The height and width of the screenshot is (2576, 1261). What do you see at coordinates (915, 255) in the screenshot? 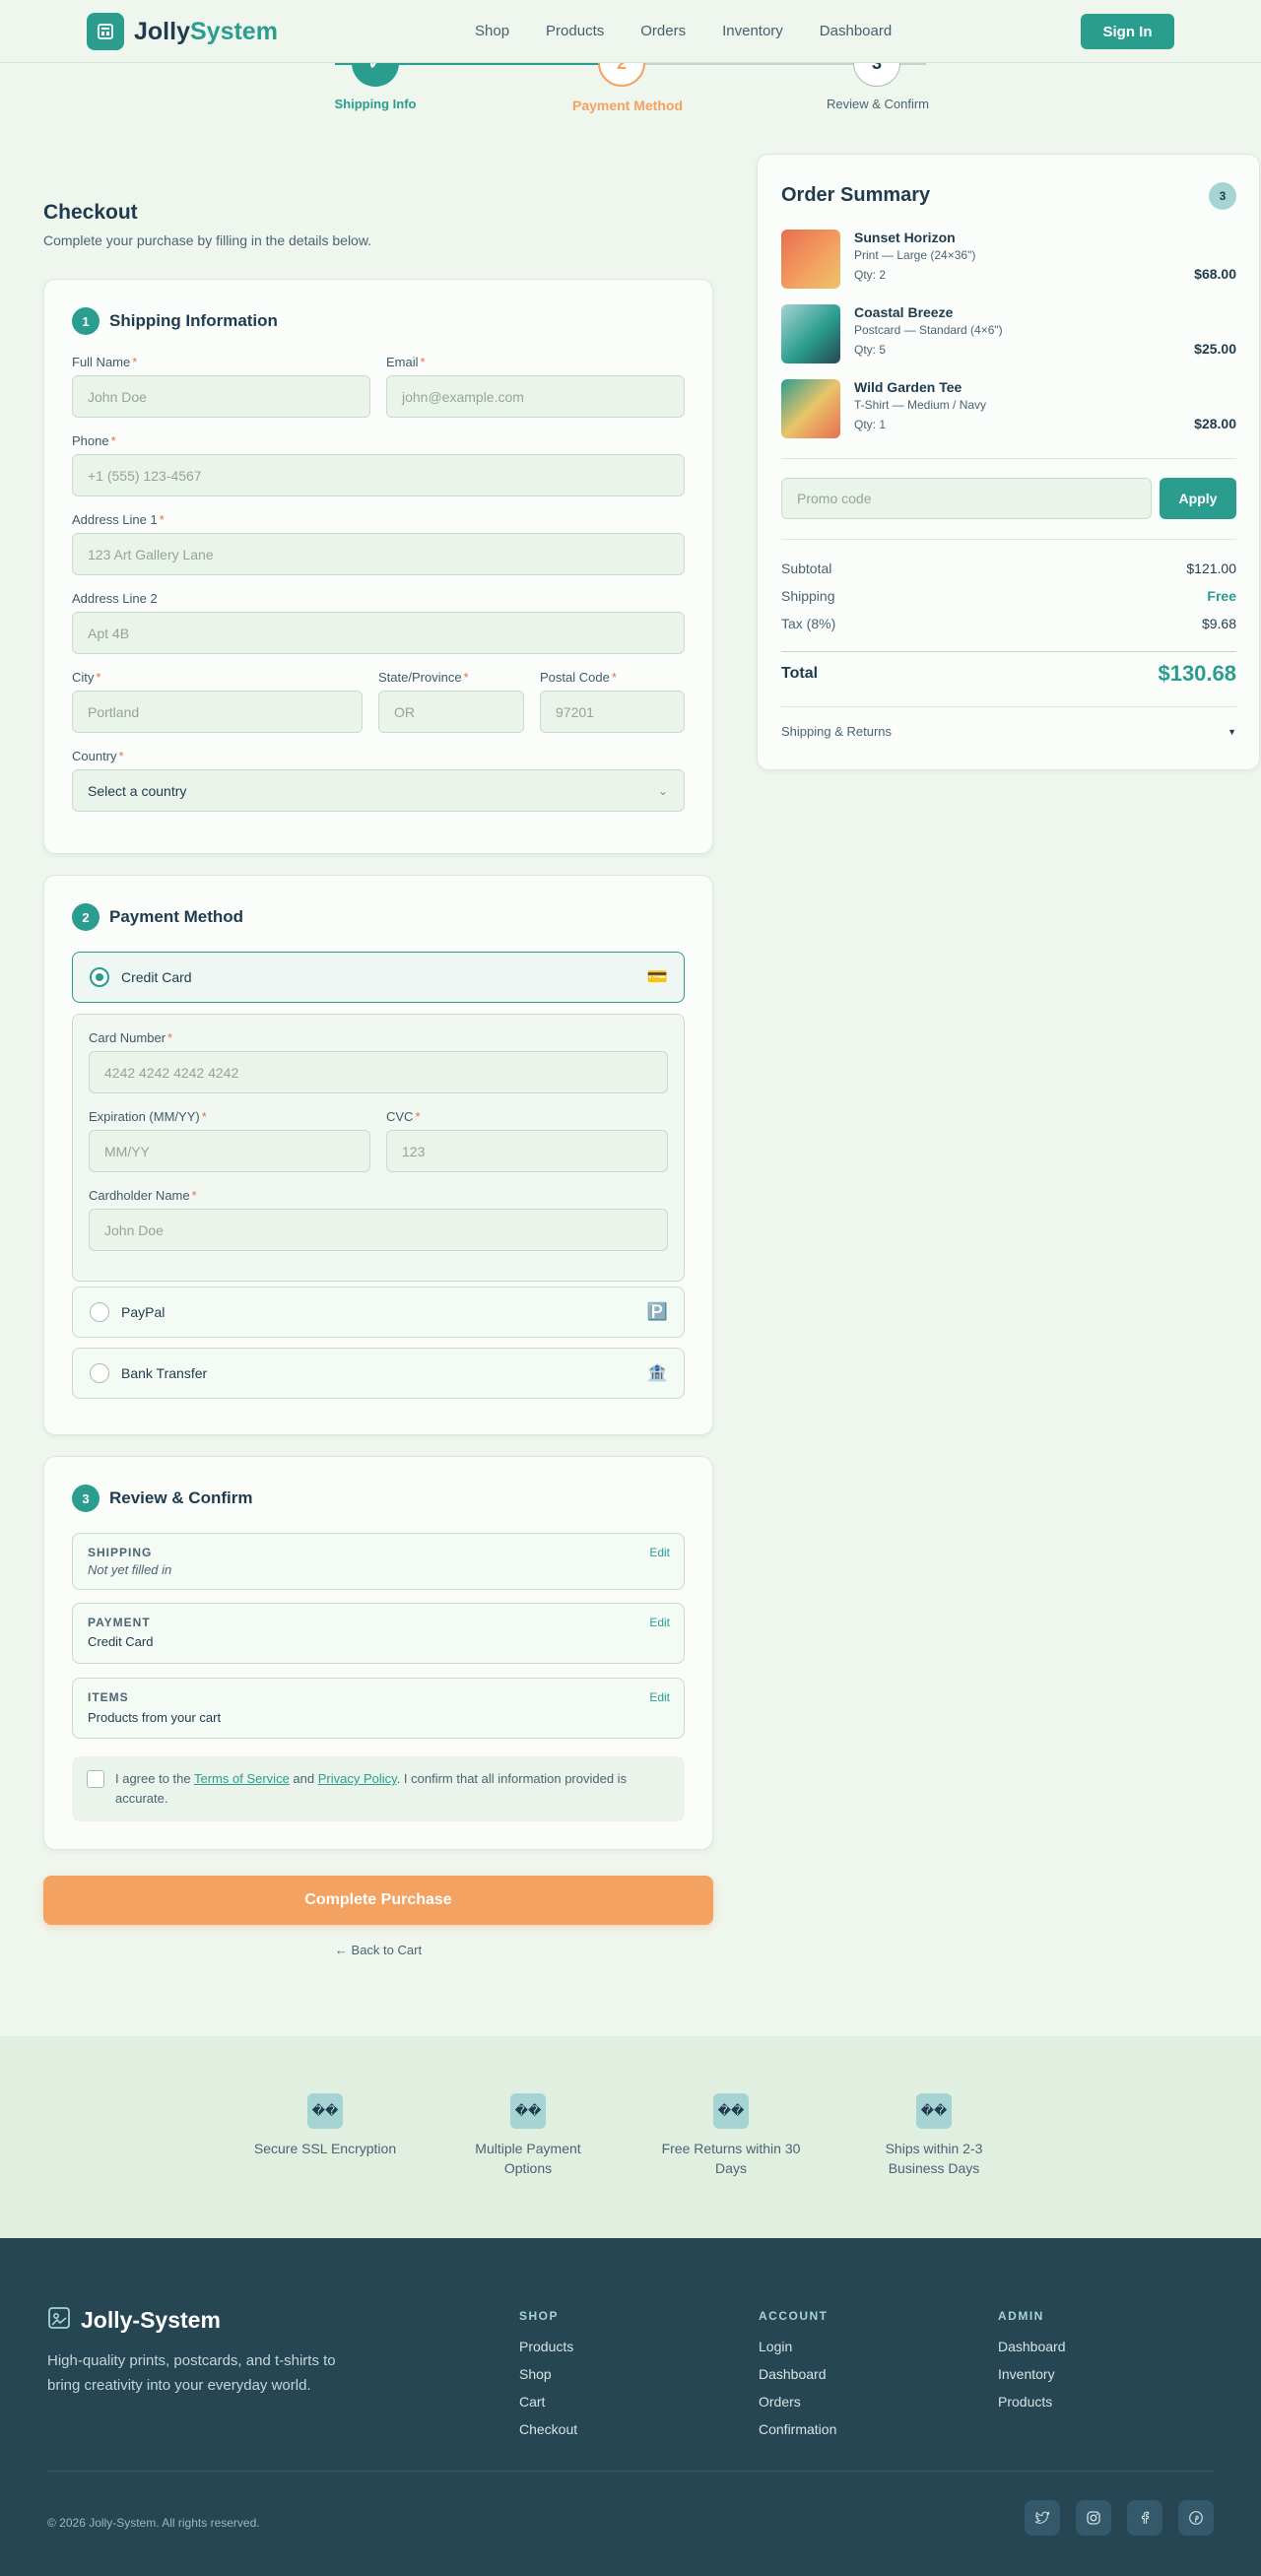
I see `item-variant: Print — Large (24×36")` at bounding box center [915, 255].